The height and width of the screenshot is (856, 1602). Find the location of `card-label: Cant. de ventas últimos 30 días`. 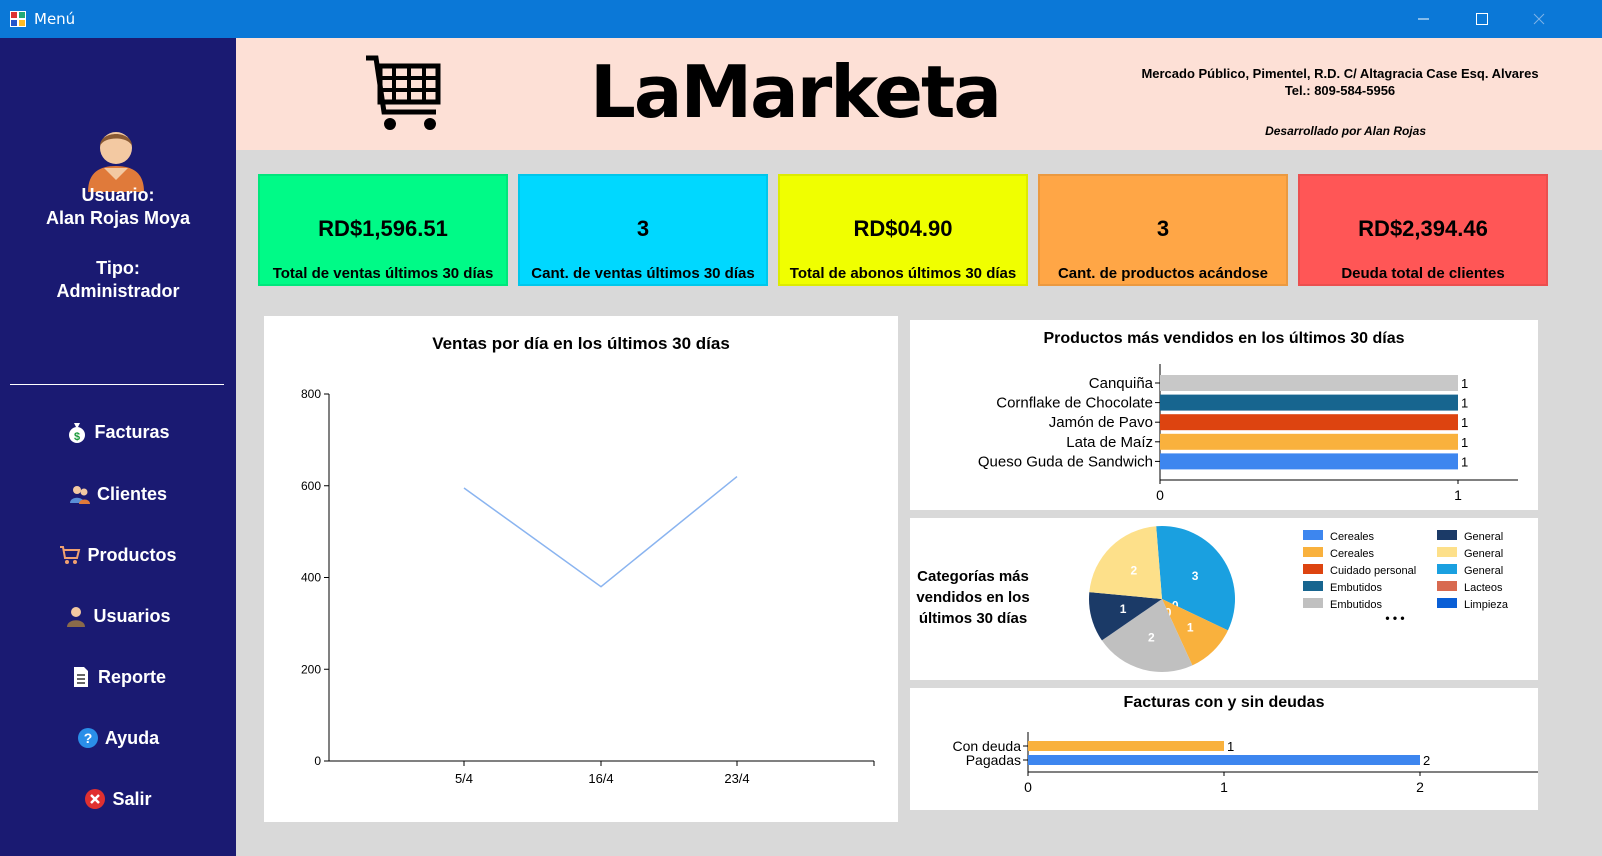

card-label: Cant. de ventas últimos 30 días is located at coordinates (643, 273).